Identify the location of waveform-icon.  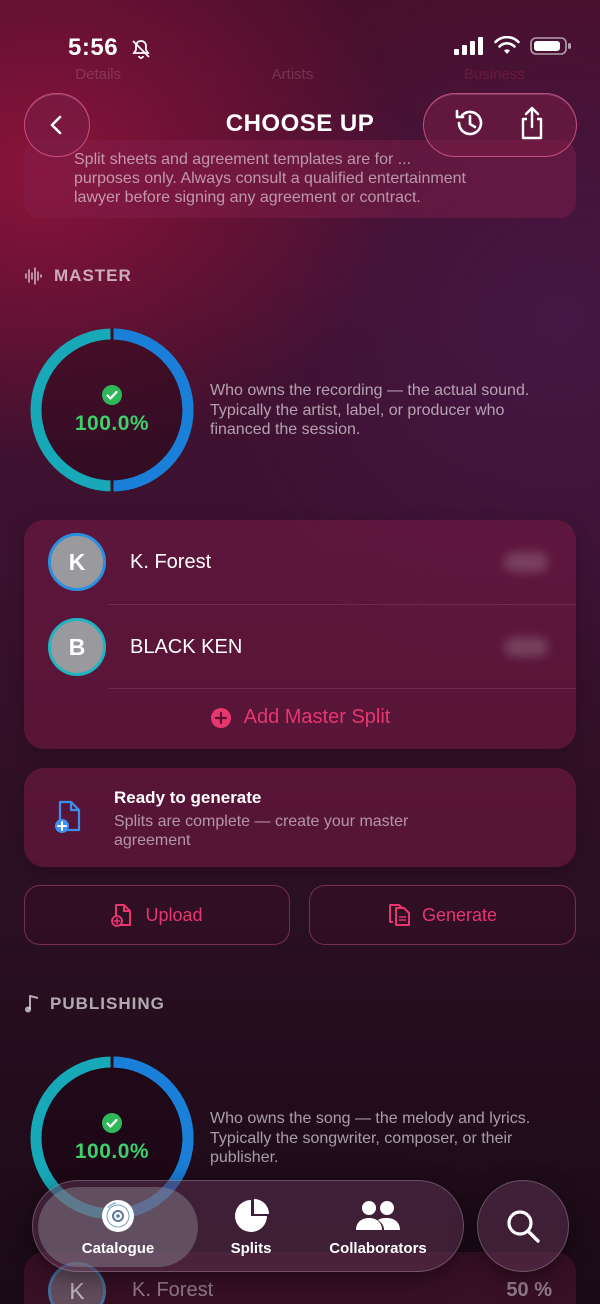
(33, 276).